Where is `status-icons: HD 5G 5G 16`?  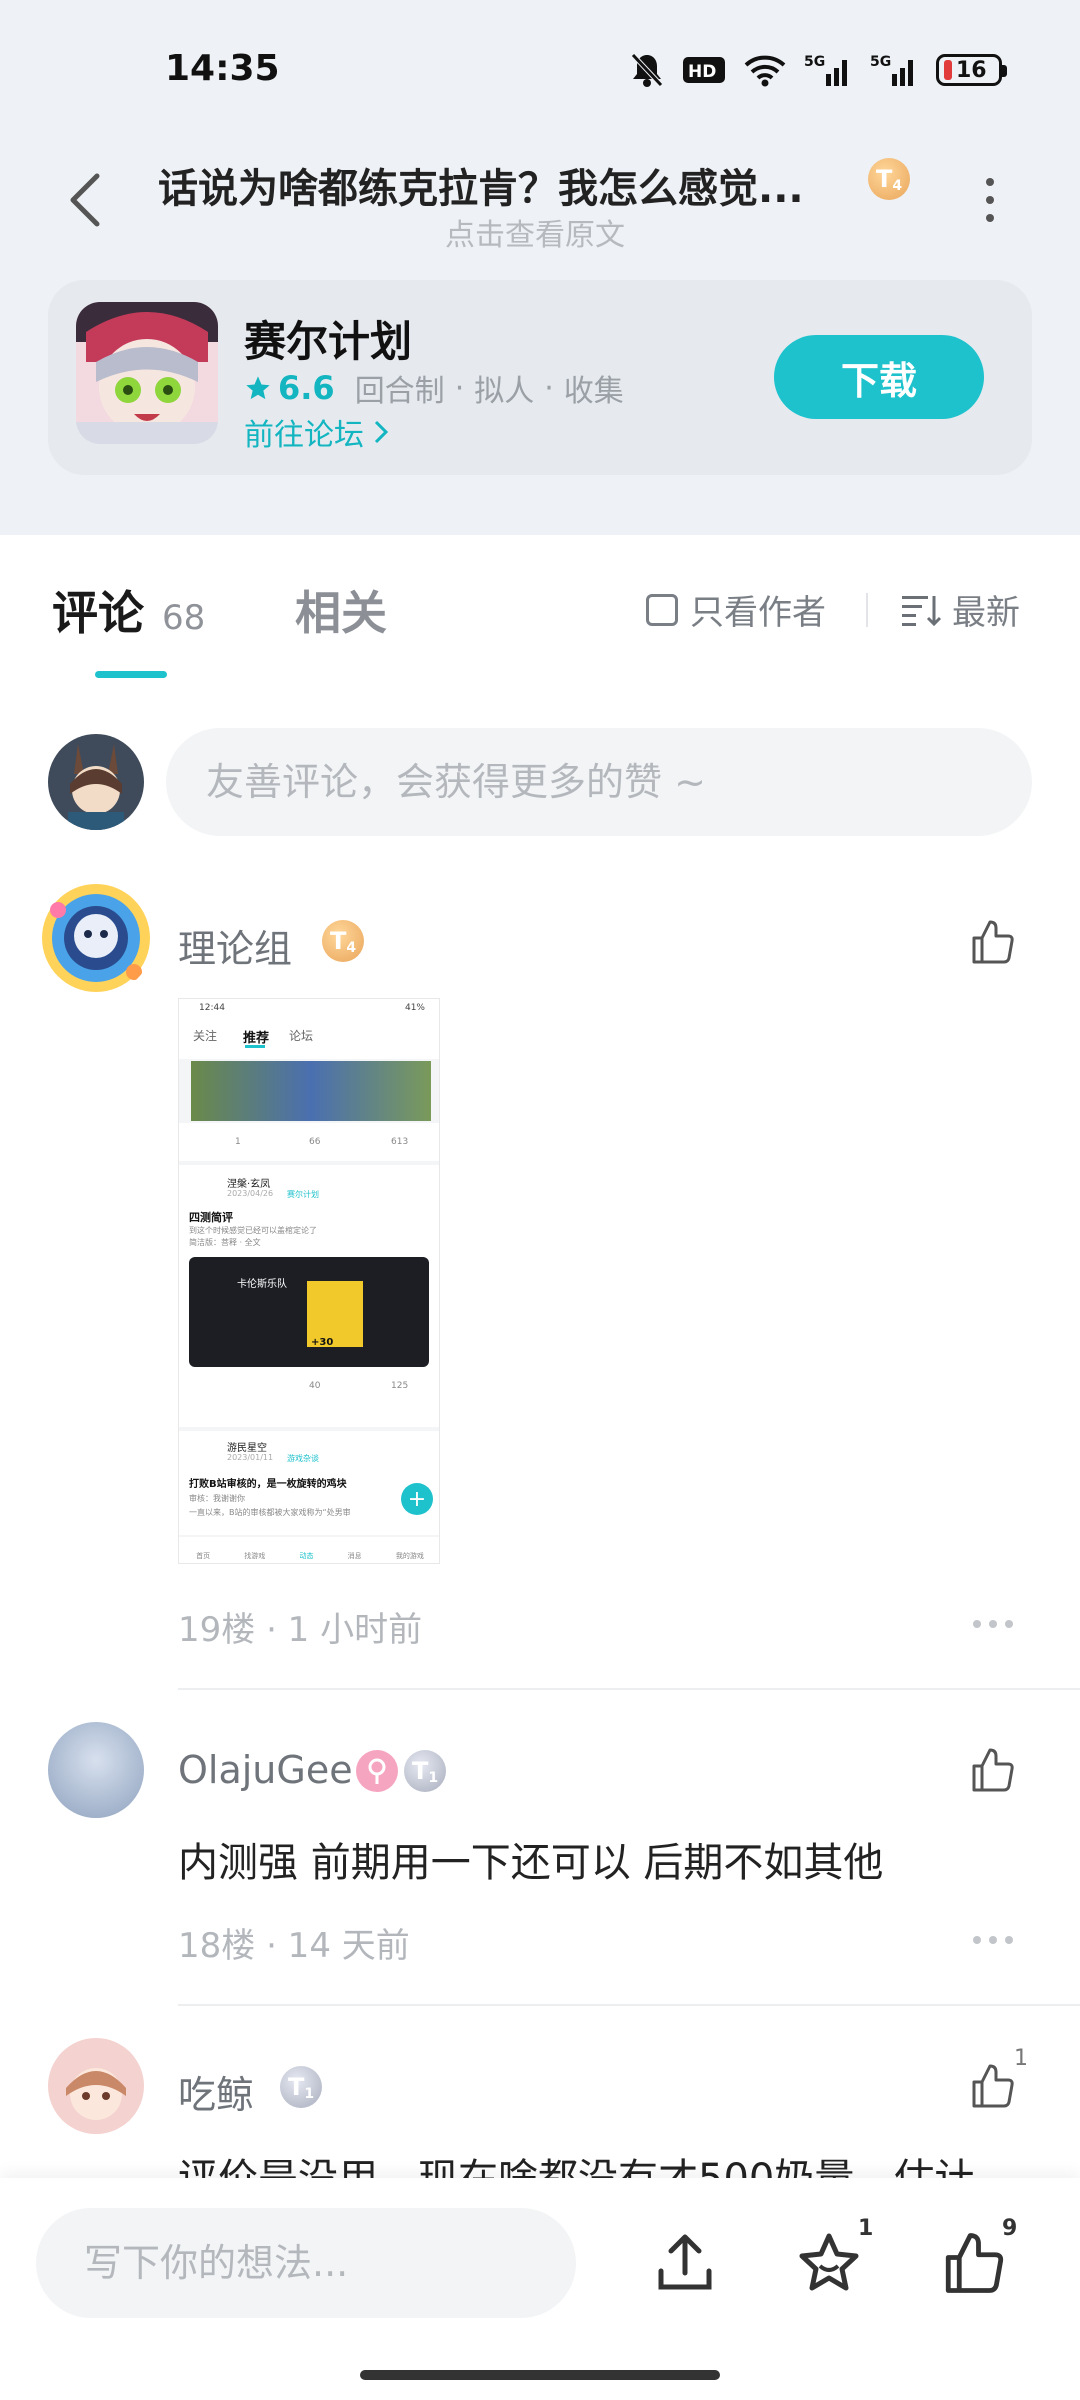
status-icons: HD 5G 5G 16 is located at coordinates (818, 70).